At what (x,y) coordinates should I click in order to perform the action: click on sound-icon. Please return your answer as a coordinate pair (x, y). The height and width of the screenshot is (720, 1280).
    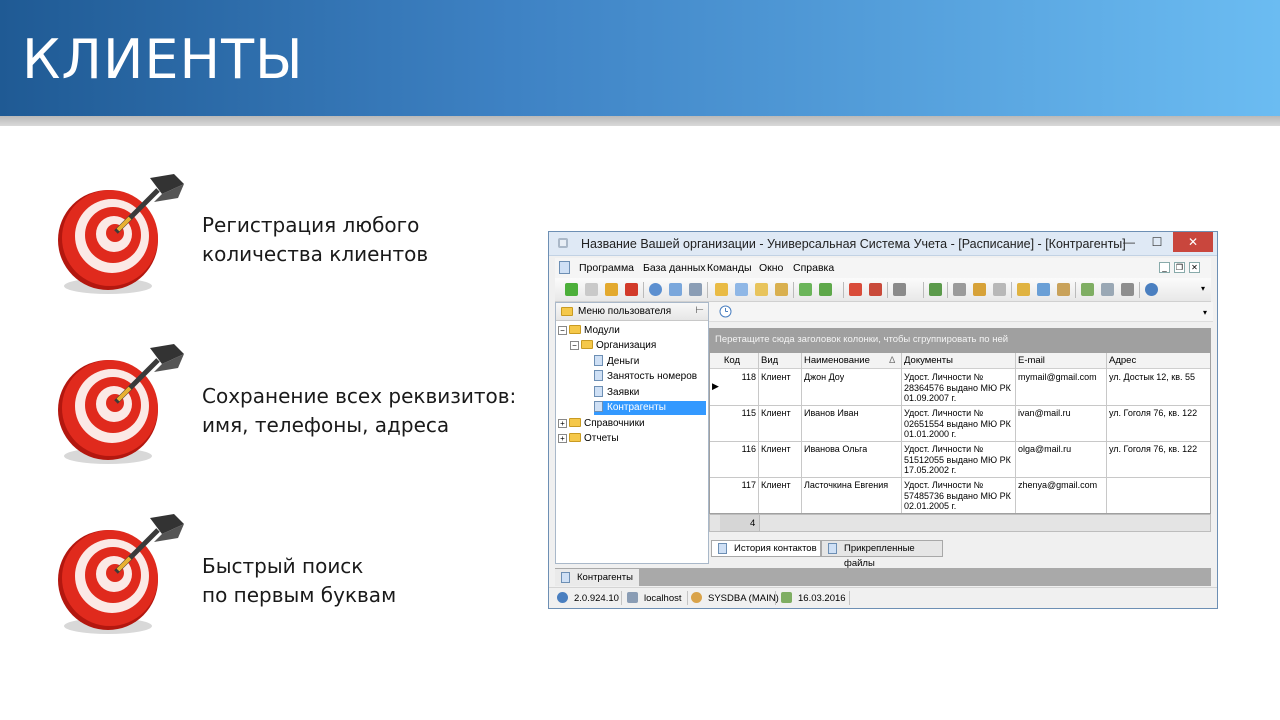
    Looking at the image, I should click on (899, 289).